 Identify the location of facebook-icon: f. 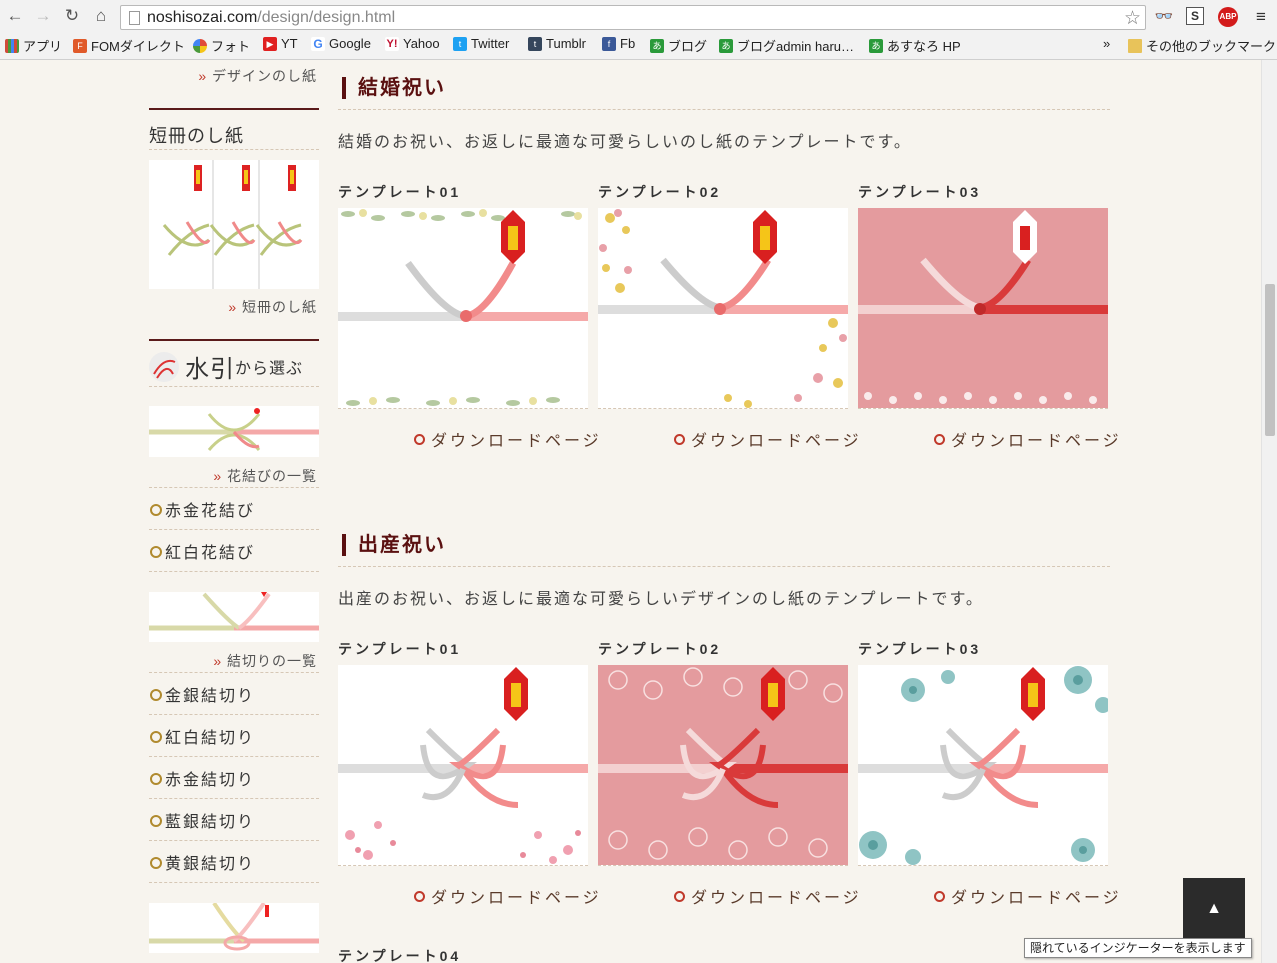
(609, 43).